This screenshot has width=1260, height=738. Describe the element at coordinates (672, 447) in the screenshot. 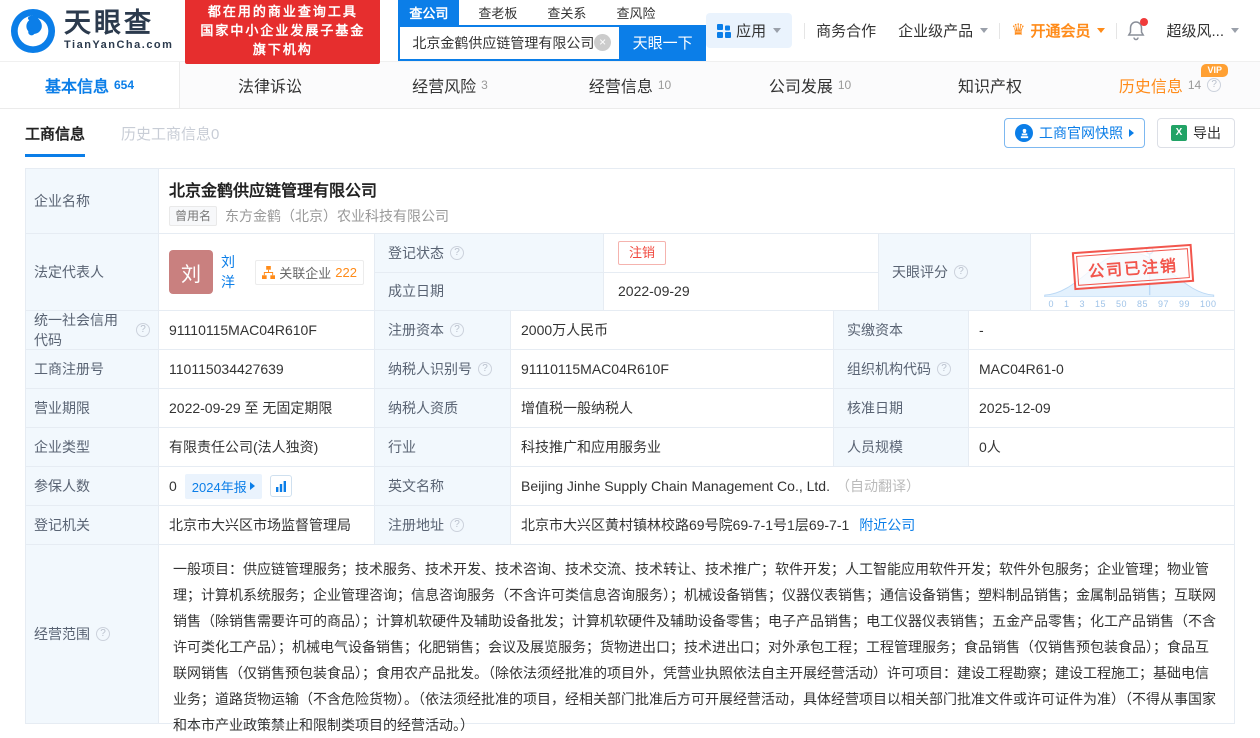

I see `industry-value: 科技推广和应用服务业` at that location.